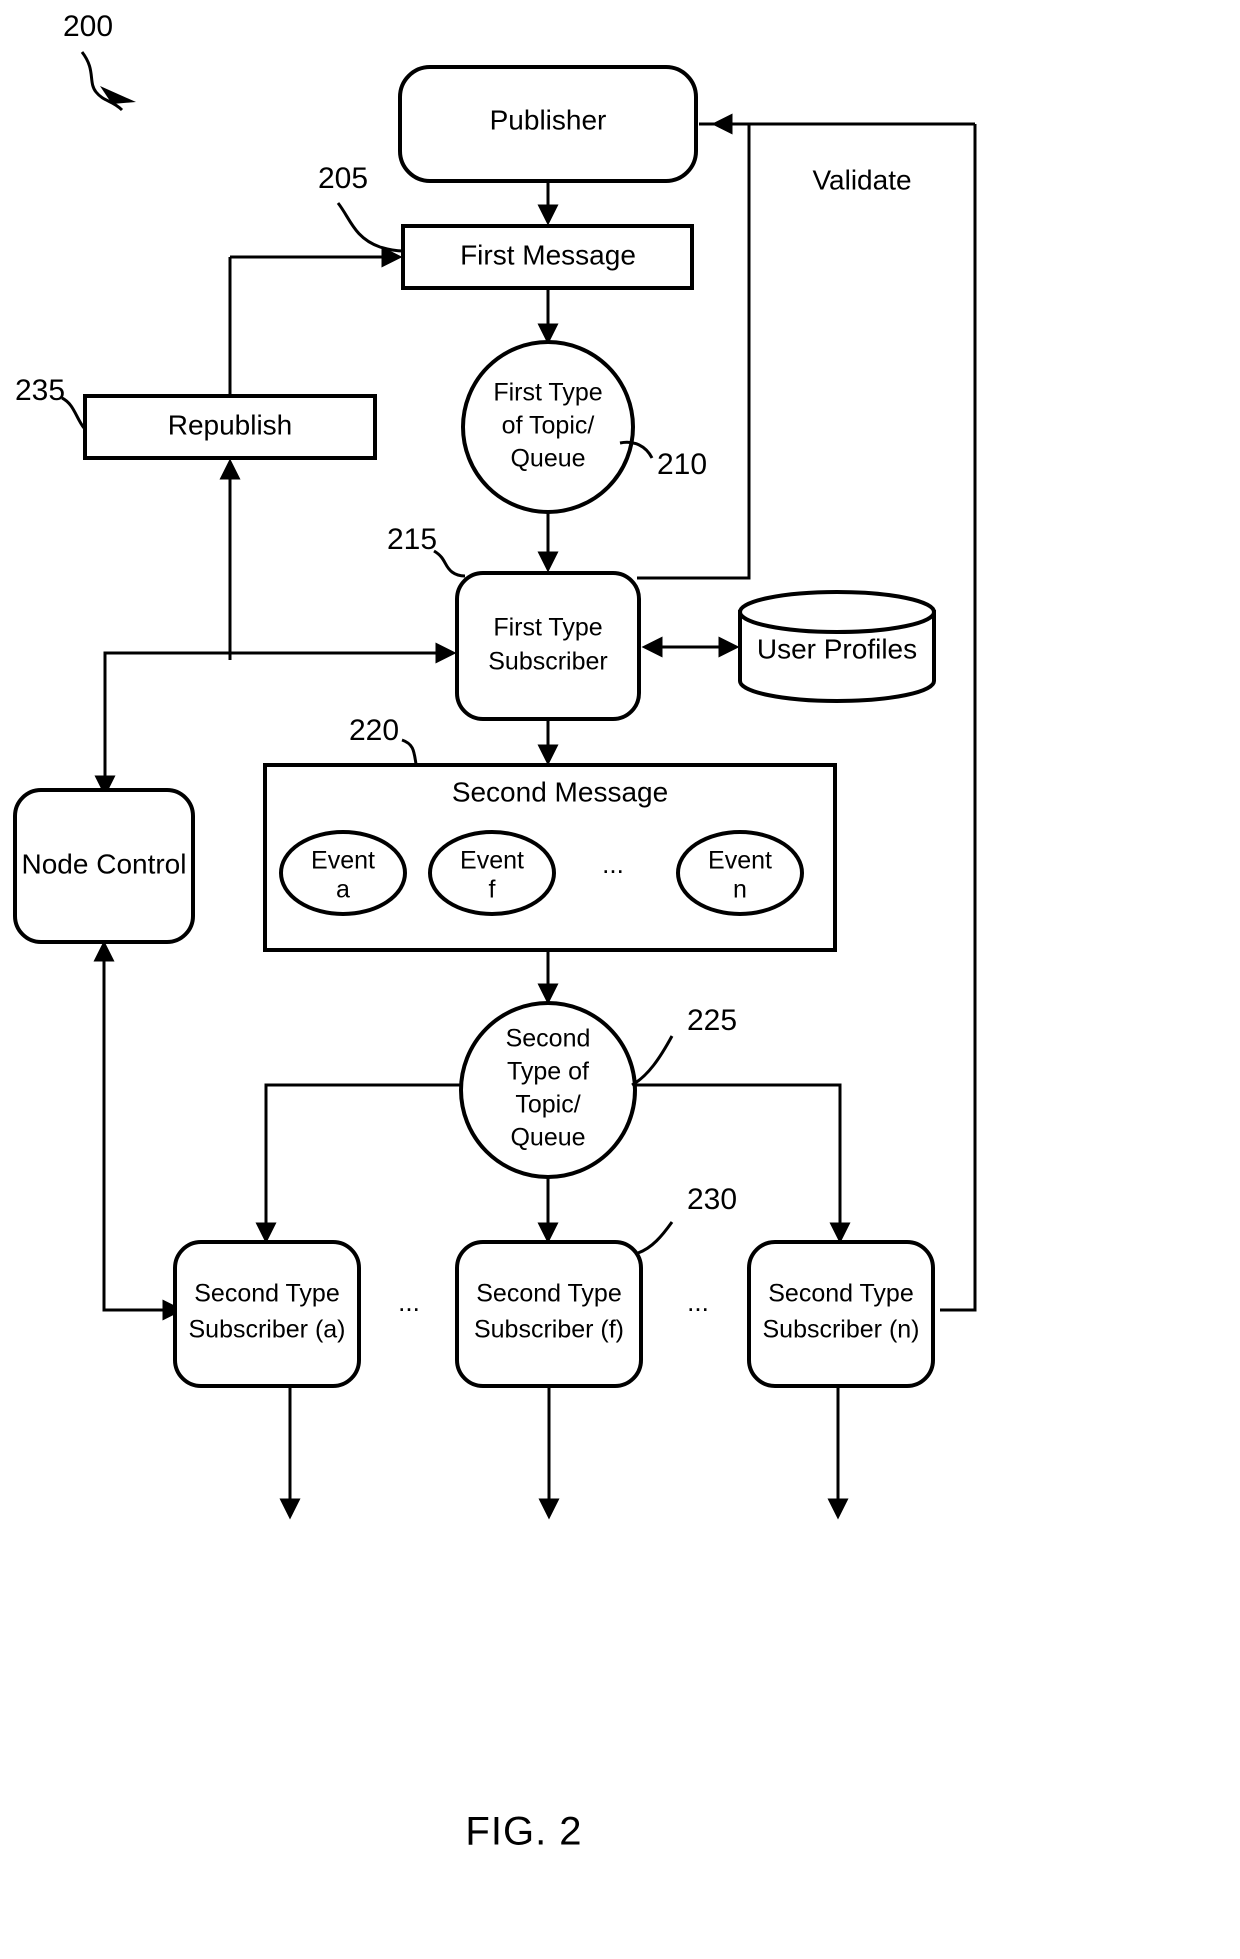 The width and height of the screenshot is (1240, 1959). Describe the element at coordinates (739, 1159) in the screenshot. I see `edge-second-topic-rail-right` at that location.